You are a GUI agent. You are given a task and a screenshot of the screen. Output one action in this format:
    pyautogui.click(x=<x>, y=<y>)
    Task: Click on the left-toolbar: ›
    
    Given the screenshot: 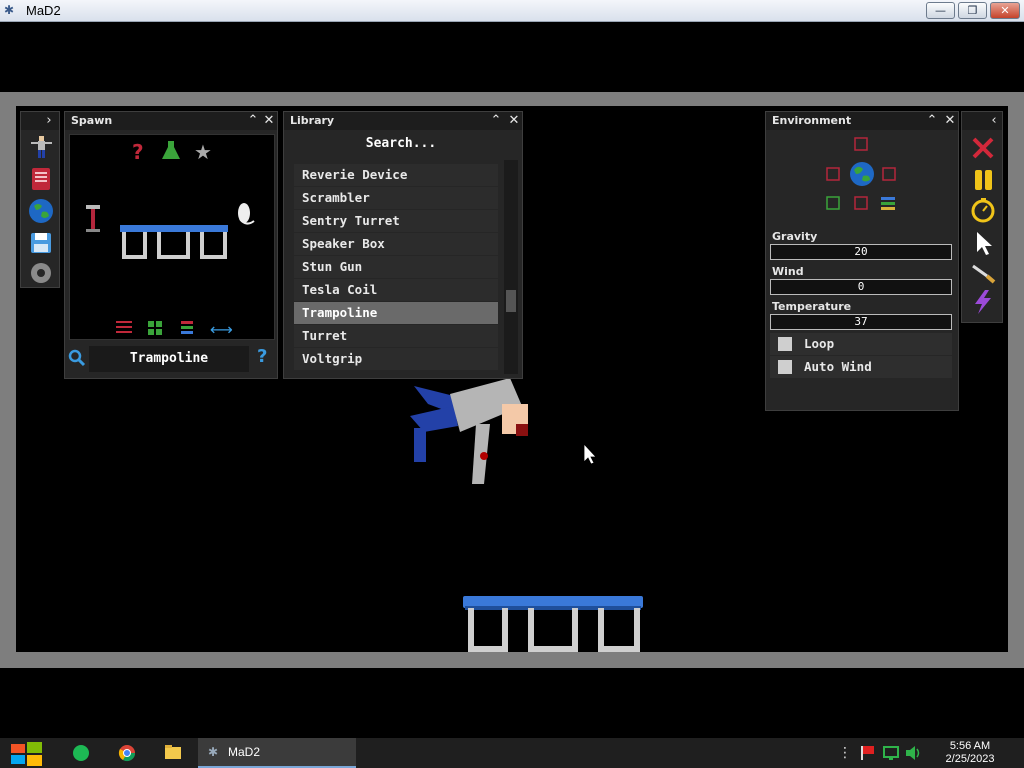 What is the action you would take?
    pyautogui.click(x=40, y=199)
    